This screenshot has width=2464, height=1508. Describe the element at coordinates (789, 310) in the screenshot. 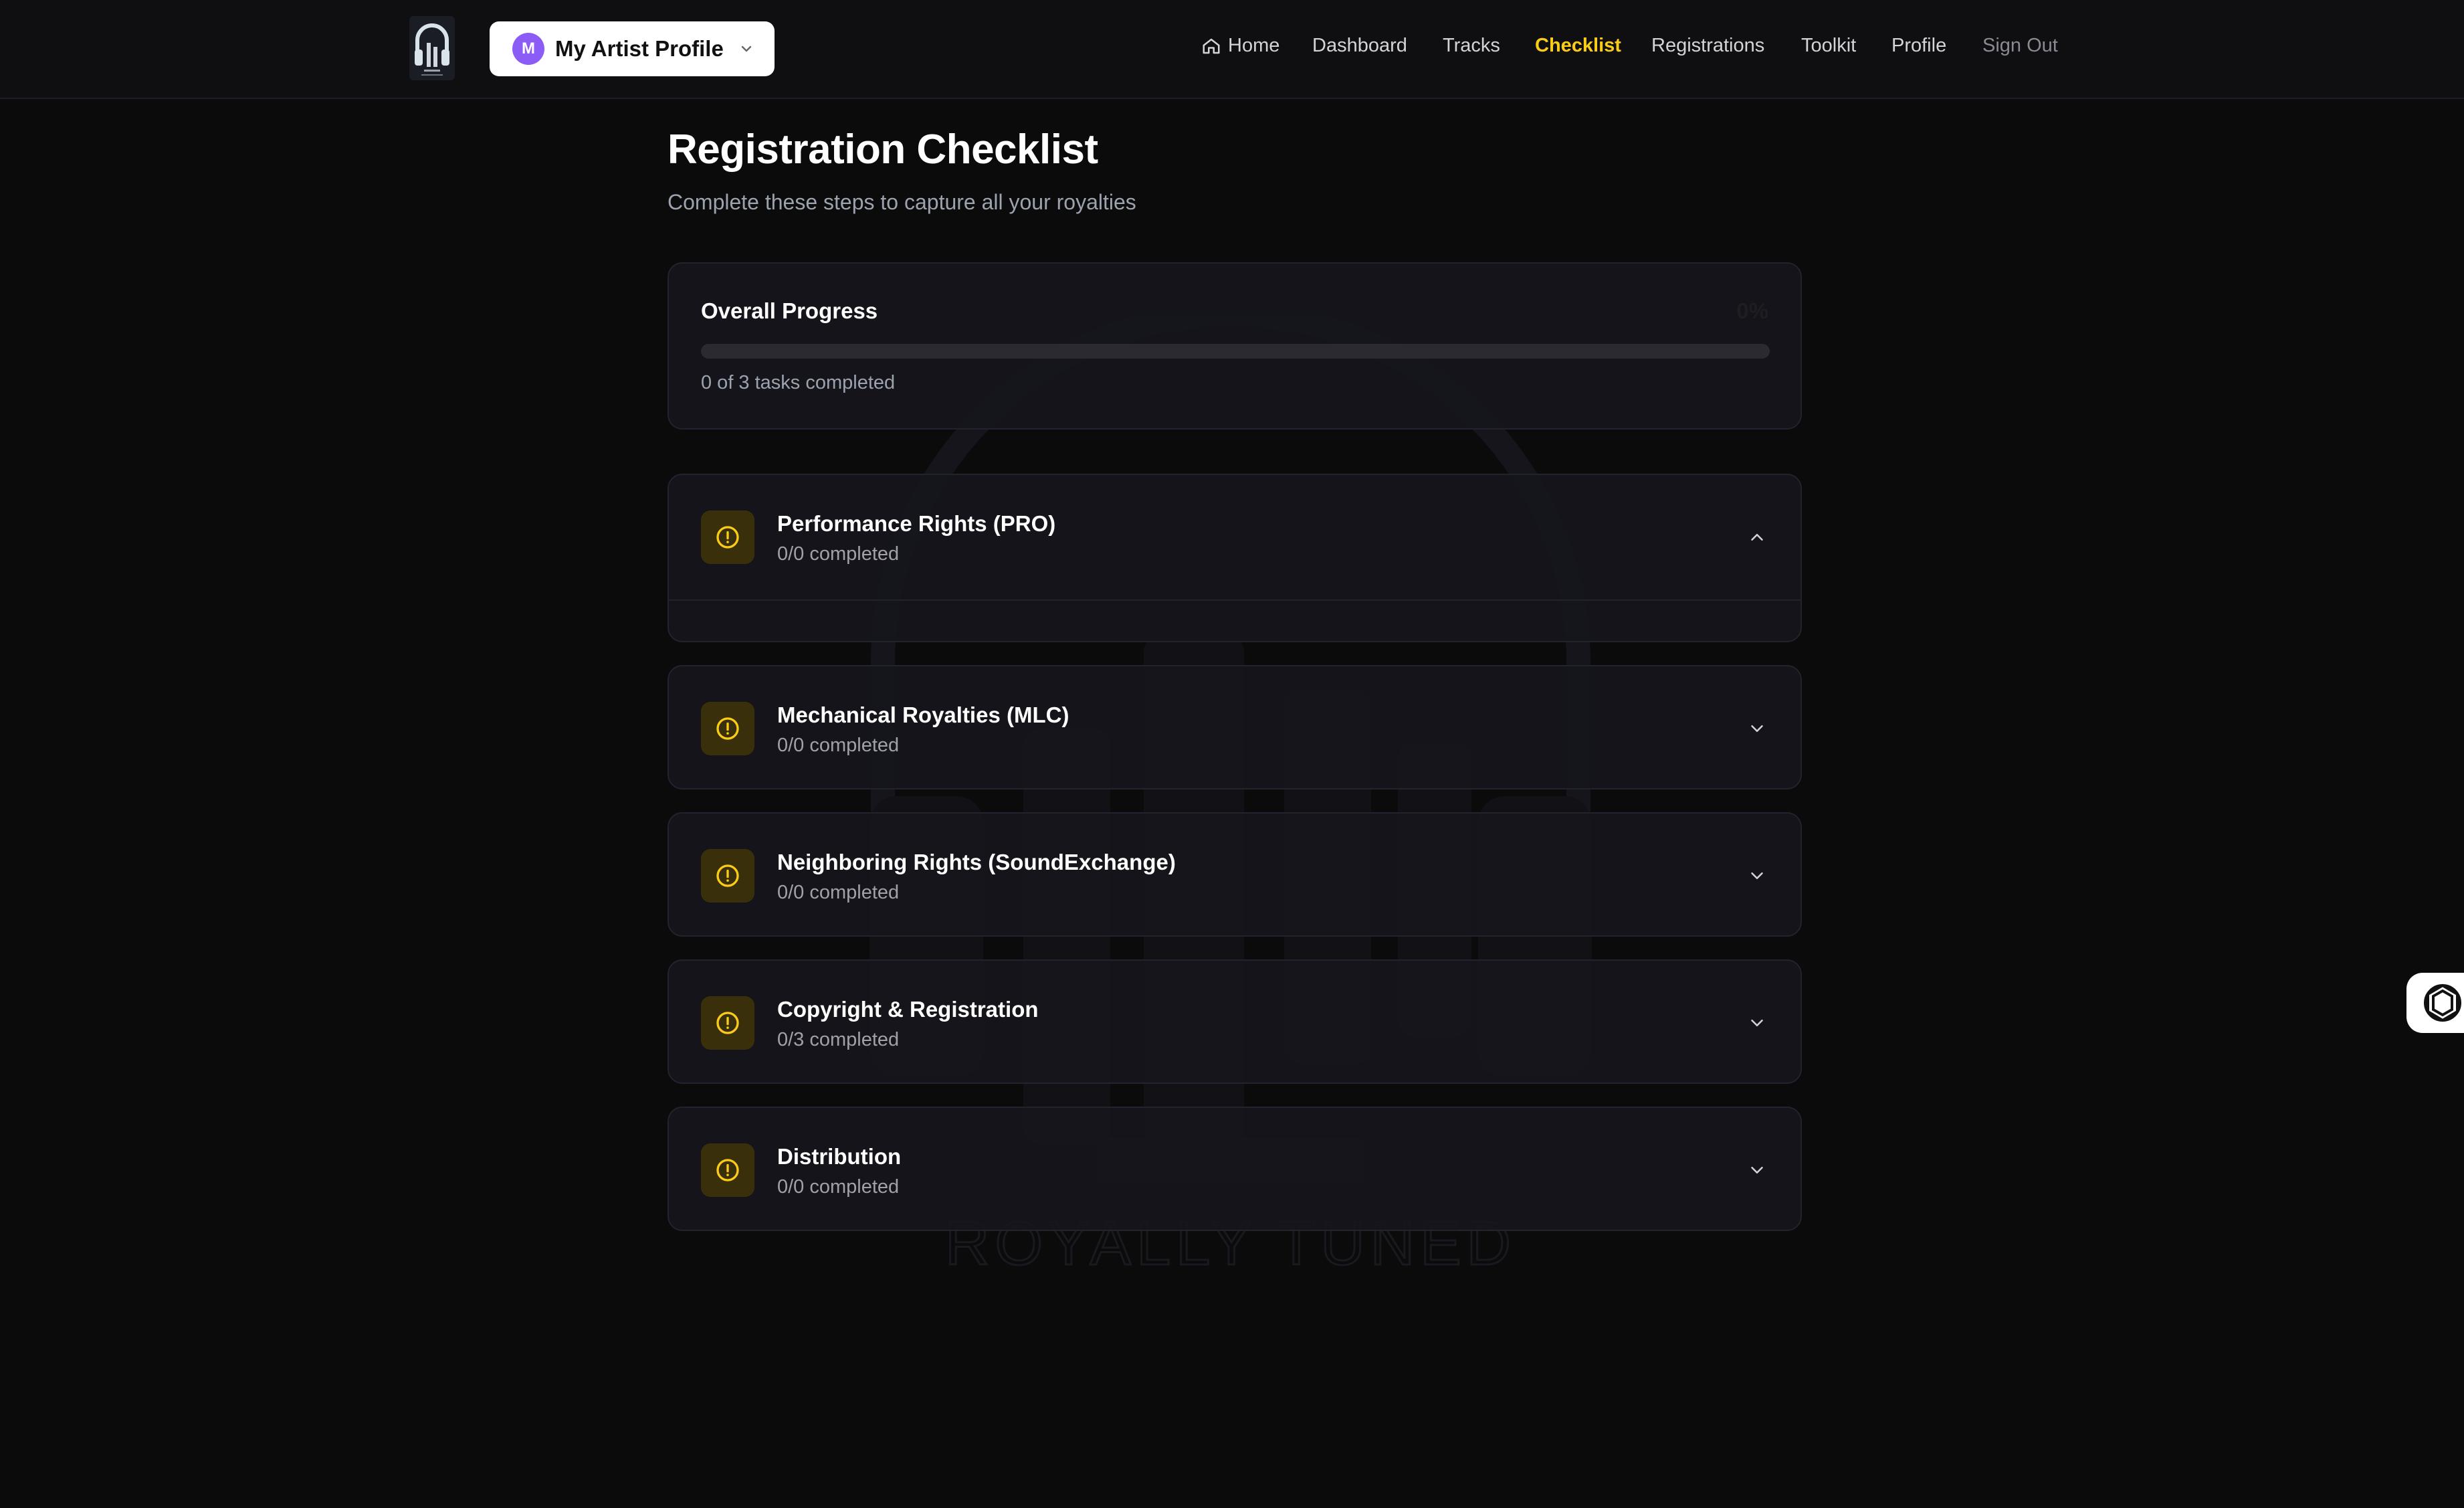

I see `progress-label: Overall Progress` at that location.